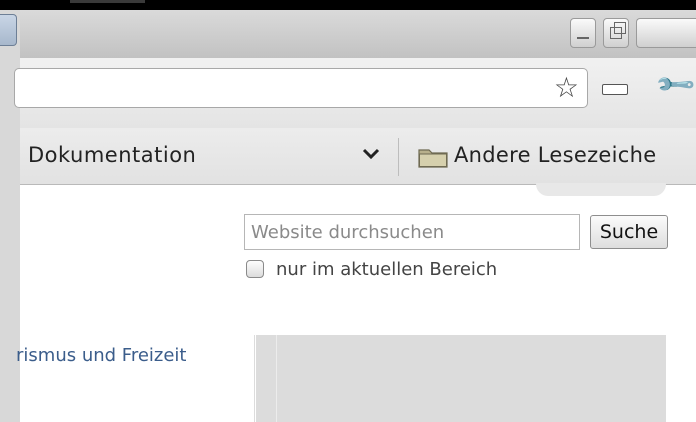 The height and width of the screenshot is (422, 696). I want to click on bookmark-dokumentation: Dokumentation, so click(112, 155).